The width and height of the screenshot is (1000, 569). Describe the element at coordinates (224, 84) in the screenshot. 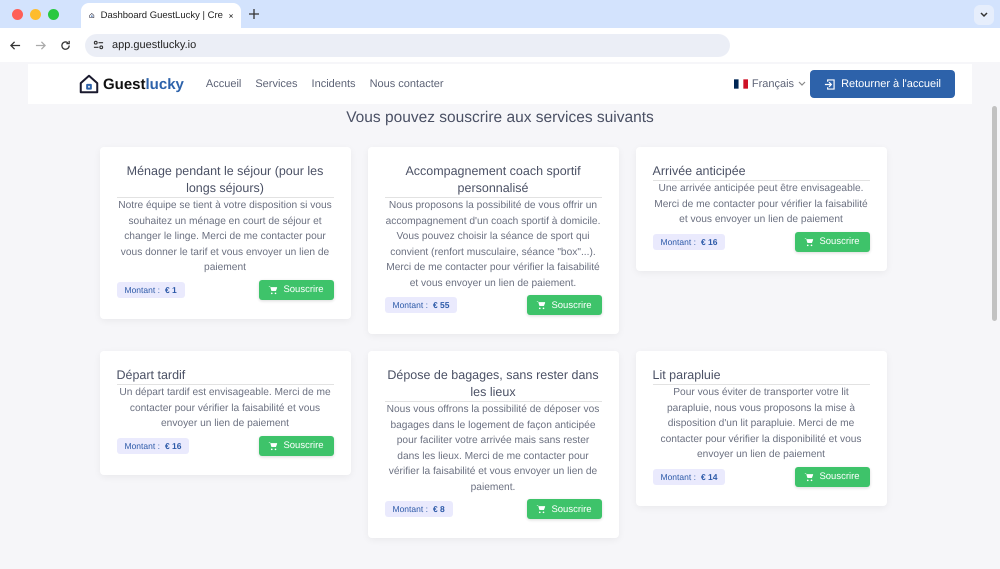

I see `nav-link: Accueil` at that location.